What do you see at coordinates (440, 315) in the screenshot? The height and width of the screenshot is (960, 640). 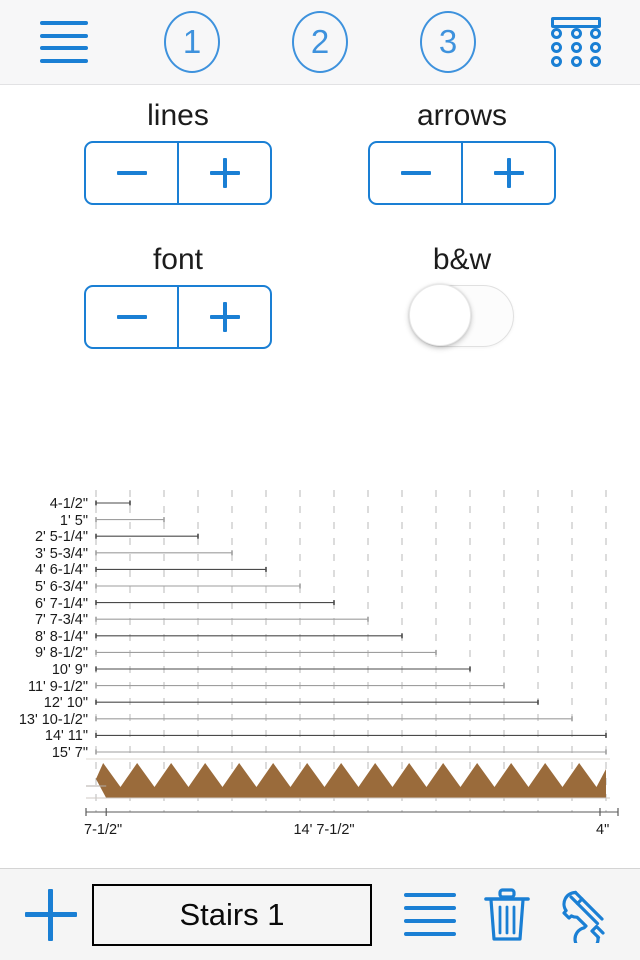 I see `toggle-knob` at bounding box center [440, 315].